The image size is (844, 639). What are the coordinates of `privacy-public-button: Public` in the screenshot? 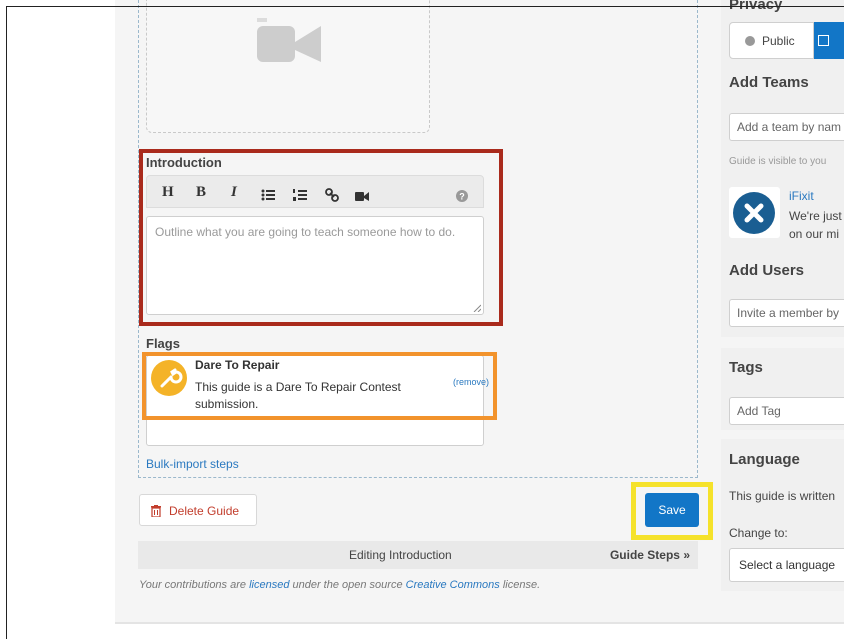 It's located at (771, 40).